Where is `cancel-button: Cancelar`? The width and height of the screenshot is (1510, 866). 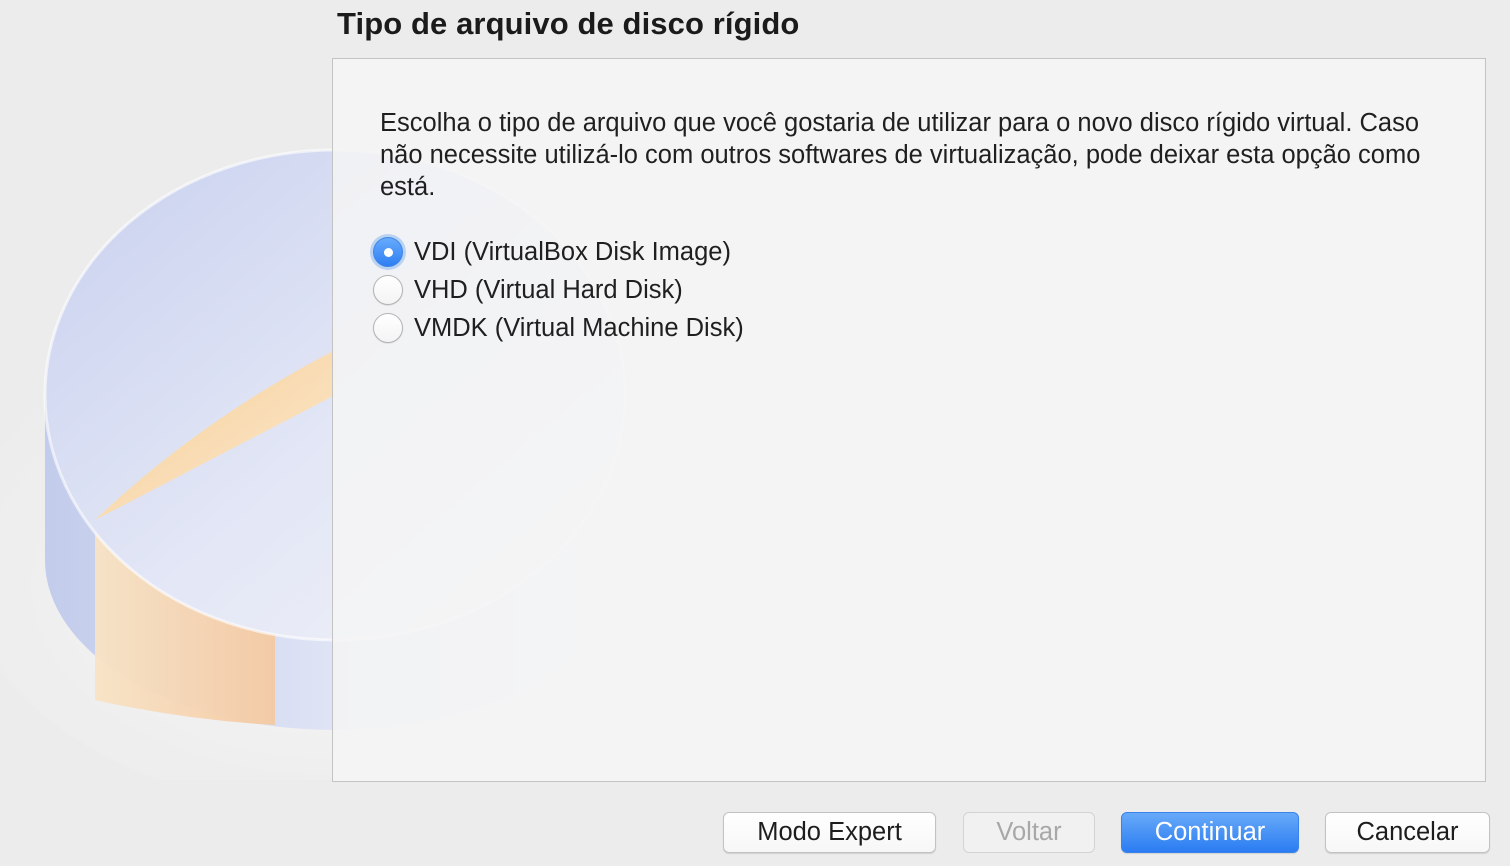 cancel-button: Cancelar is located at coordinates (1407, 832).